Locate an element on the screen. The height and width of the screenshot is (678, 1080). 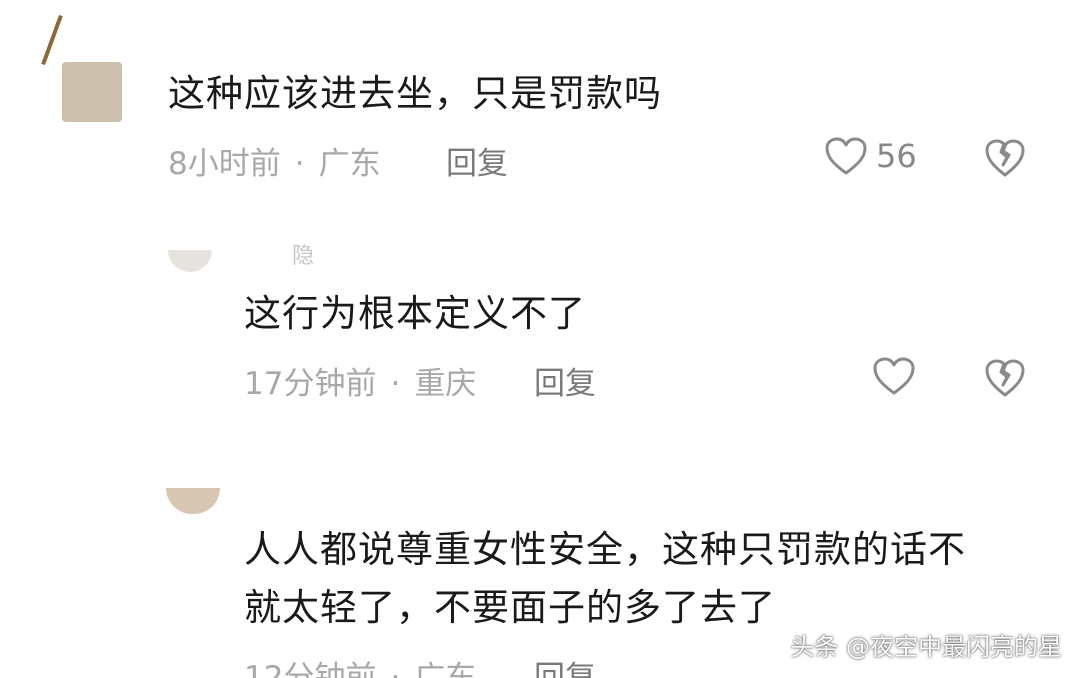
comment-time: 17分钟前 is located at coordinates (310, 384).